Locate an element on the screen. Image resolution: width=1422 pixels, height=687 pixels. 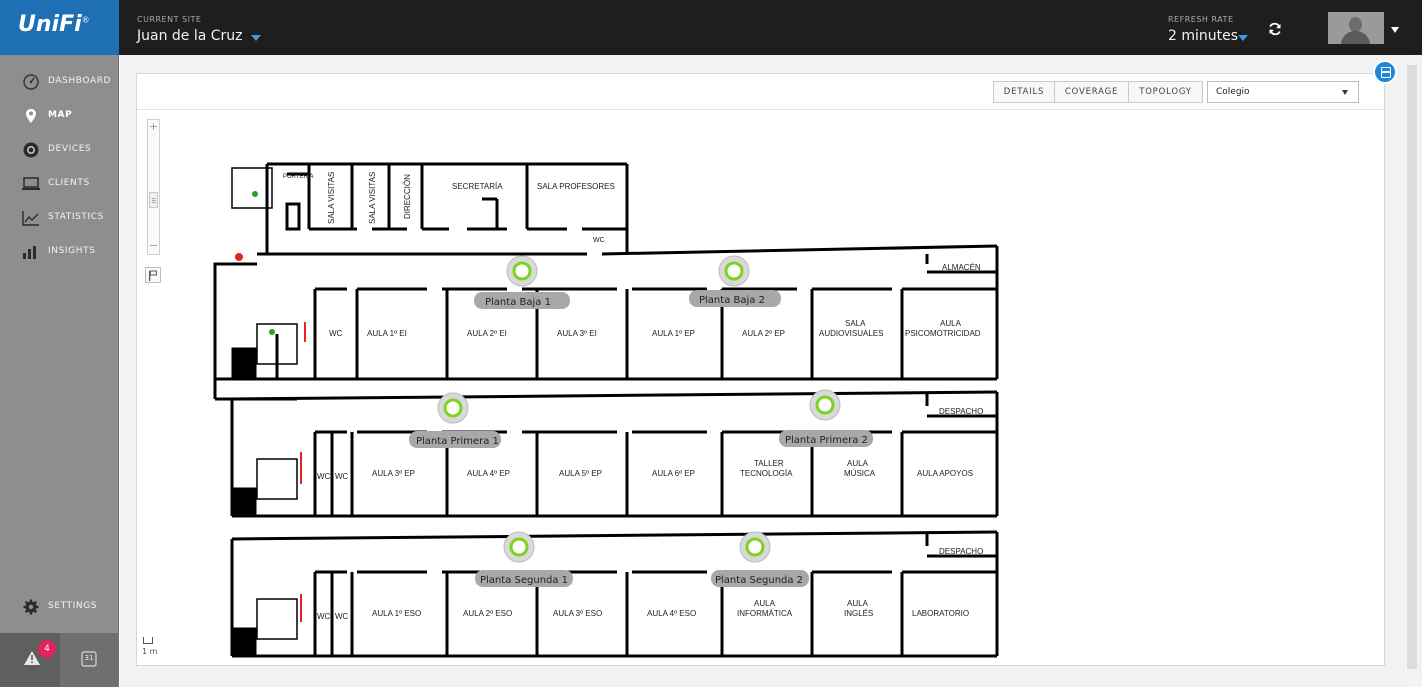
room-label: LABORATORIO is located at coordinates (940, 613).